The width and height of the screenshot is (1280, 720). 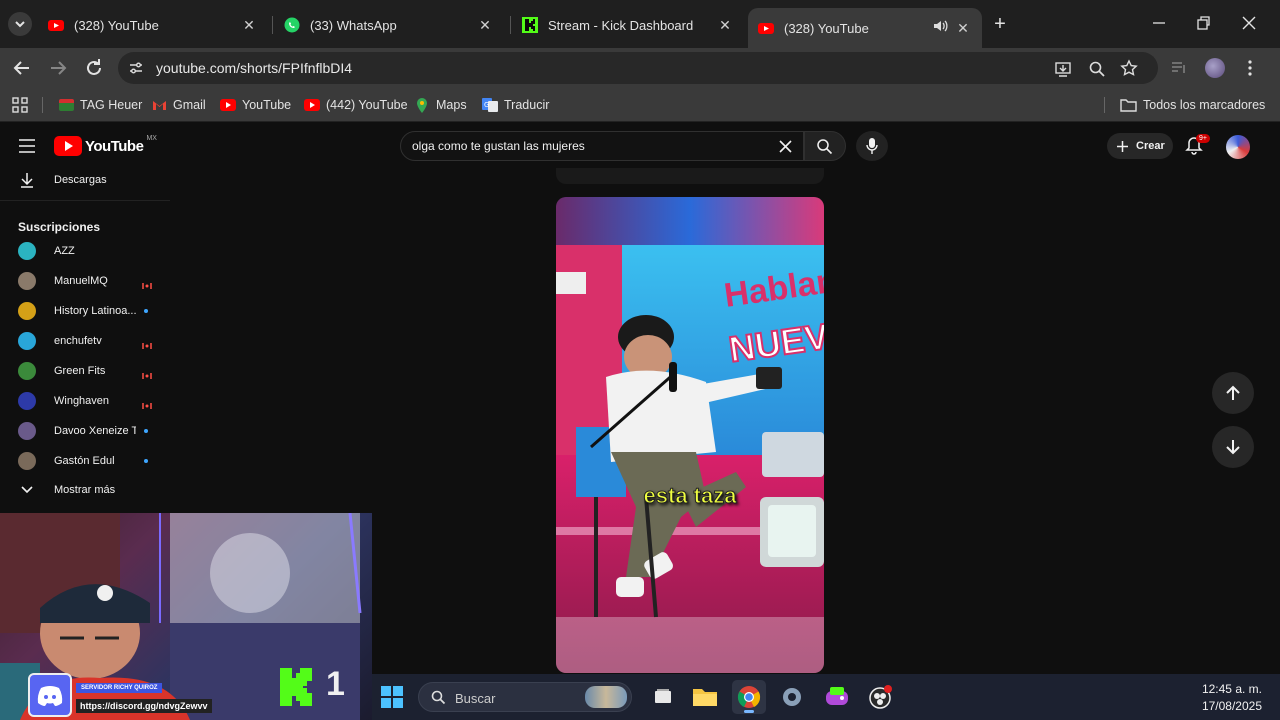 I want to click on bookmark-youtube: YouTube, so click(x=255, y=105).